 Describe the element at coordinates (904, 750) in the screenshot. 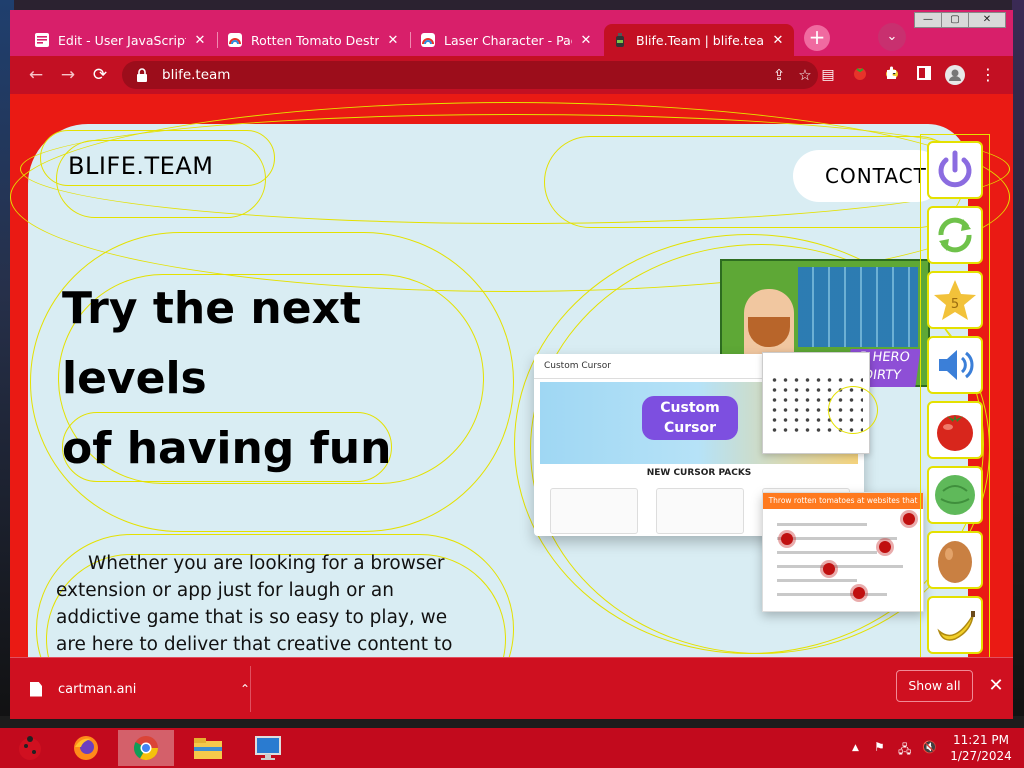

I see `network-icon: 🖧` at that location.